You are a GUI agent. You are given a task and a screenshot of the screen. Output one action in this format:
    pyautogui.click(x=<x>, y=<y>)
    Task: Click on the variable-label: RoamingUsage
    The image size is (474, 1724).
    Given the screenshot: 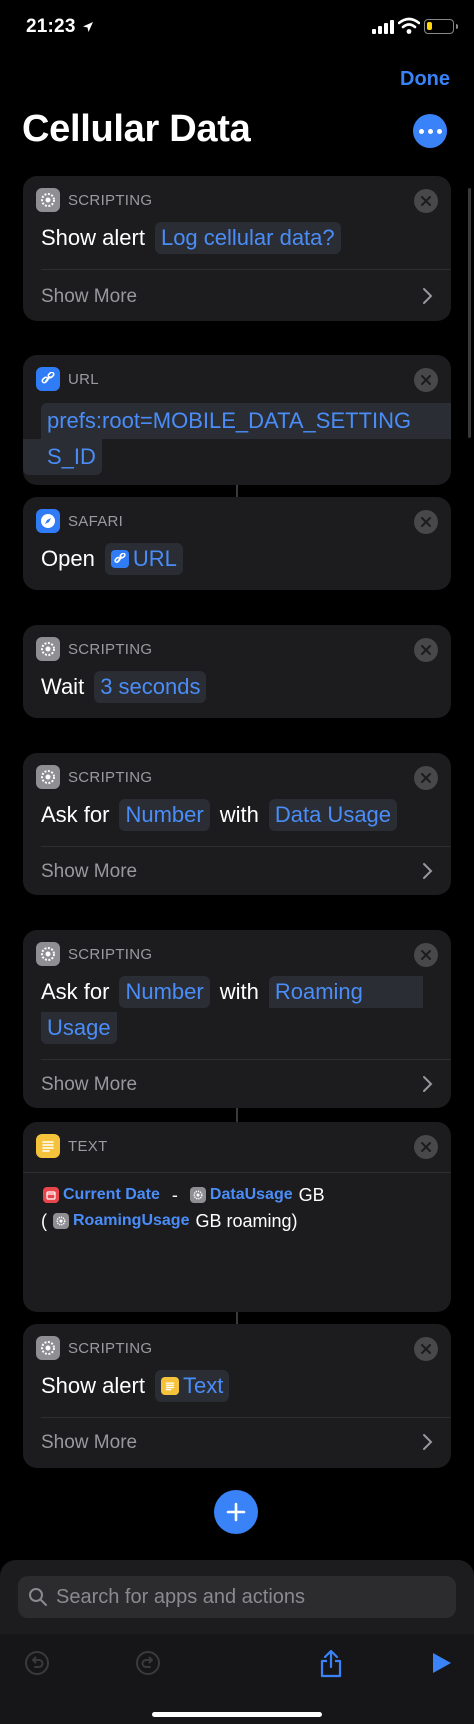 What is the action you would take?
    pyautogui.click(x=131, y=1220)
    